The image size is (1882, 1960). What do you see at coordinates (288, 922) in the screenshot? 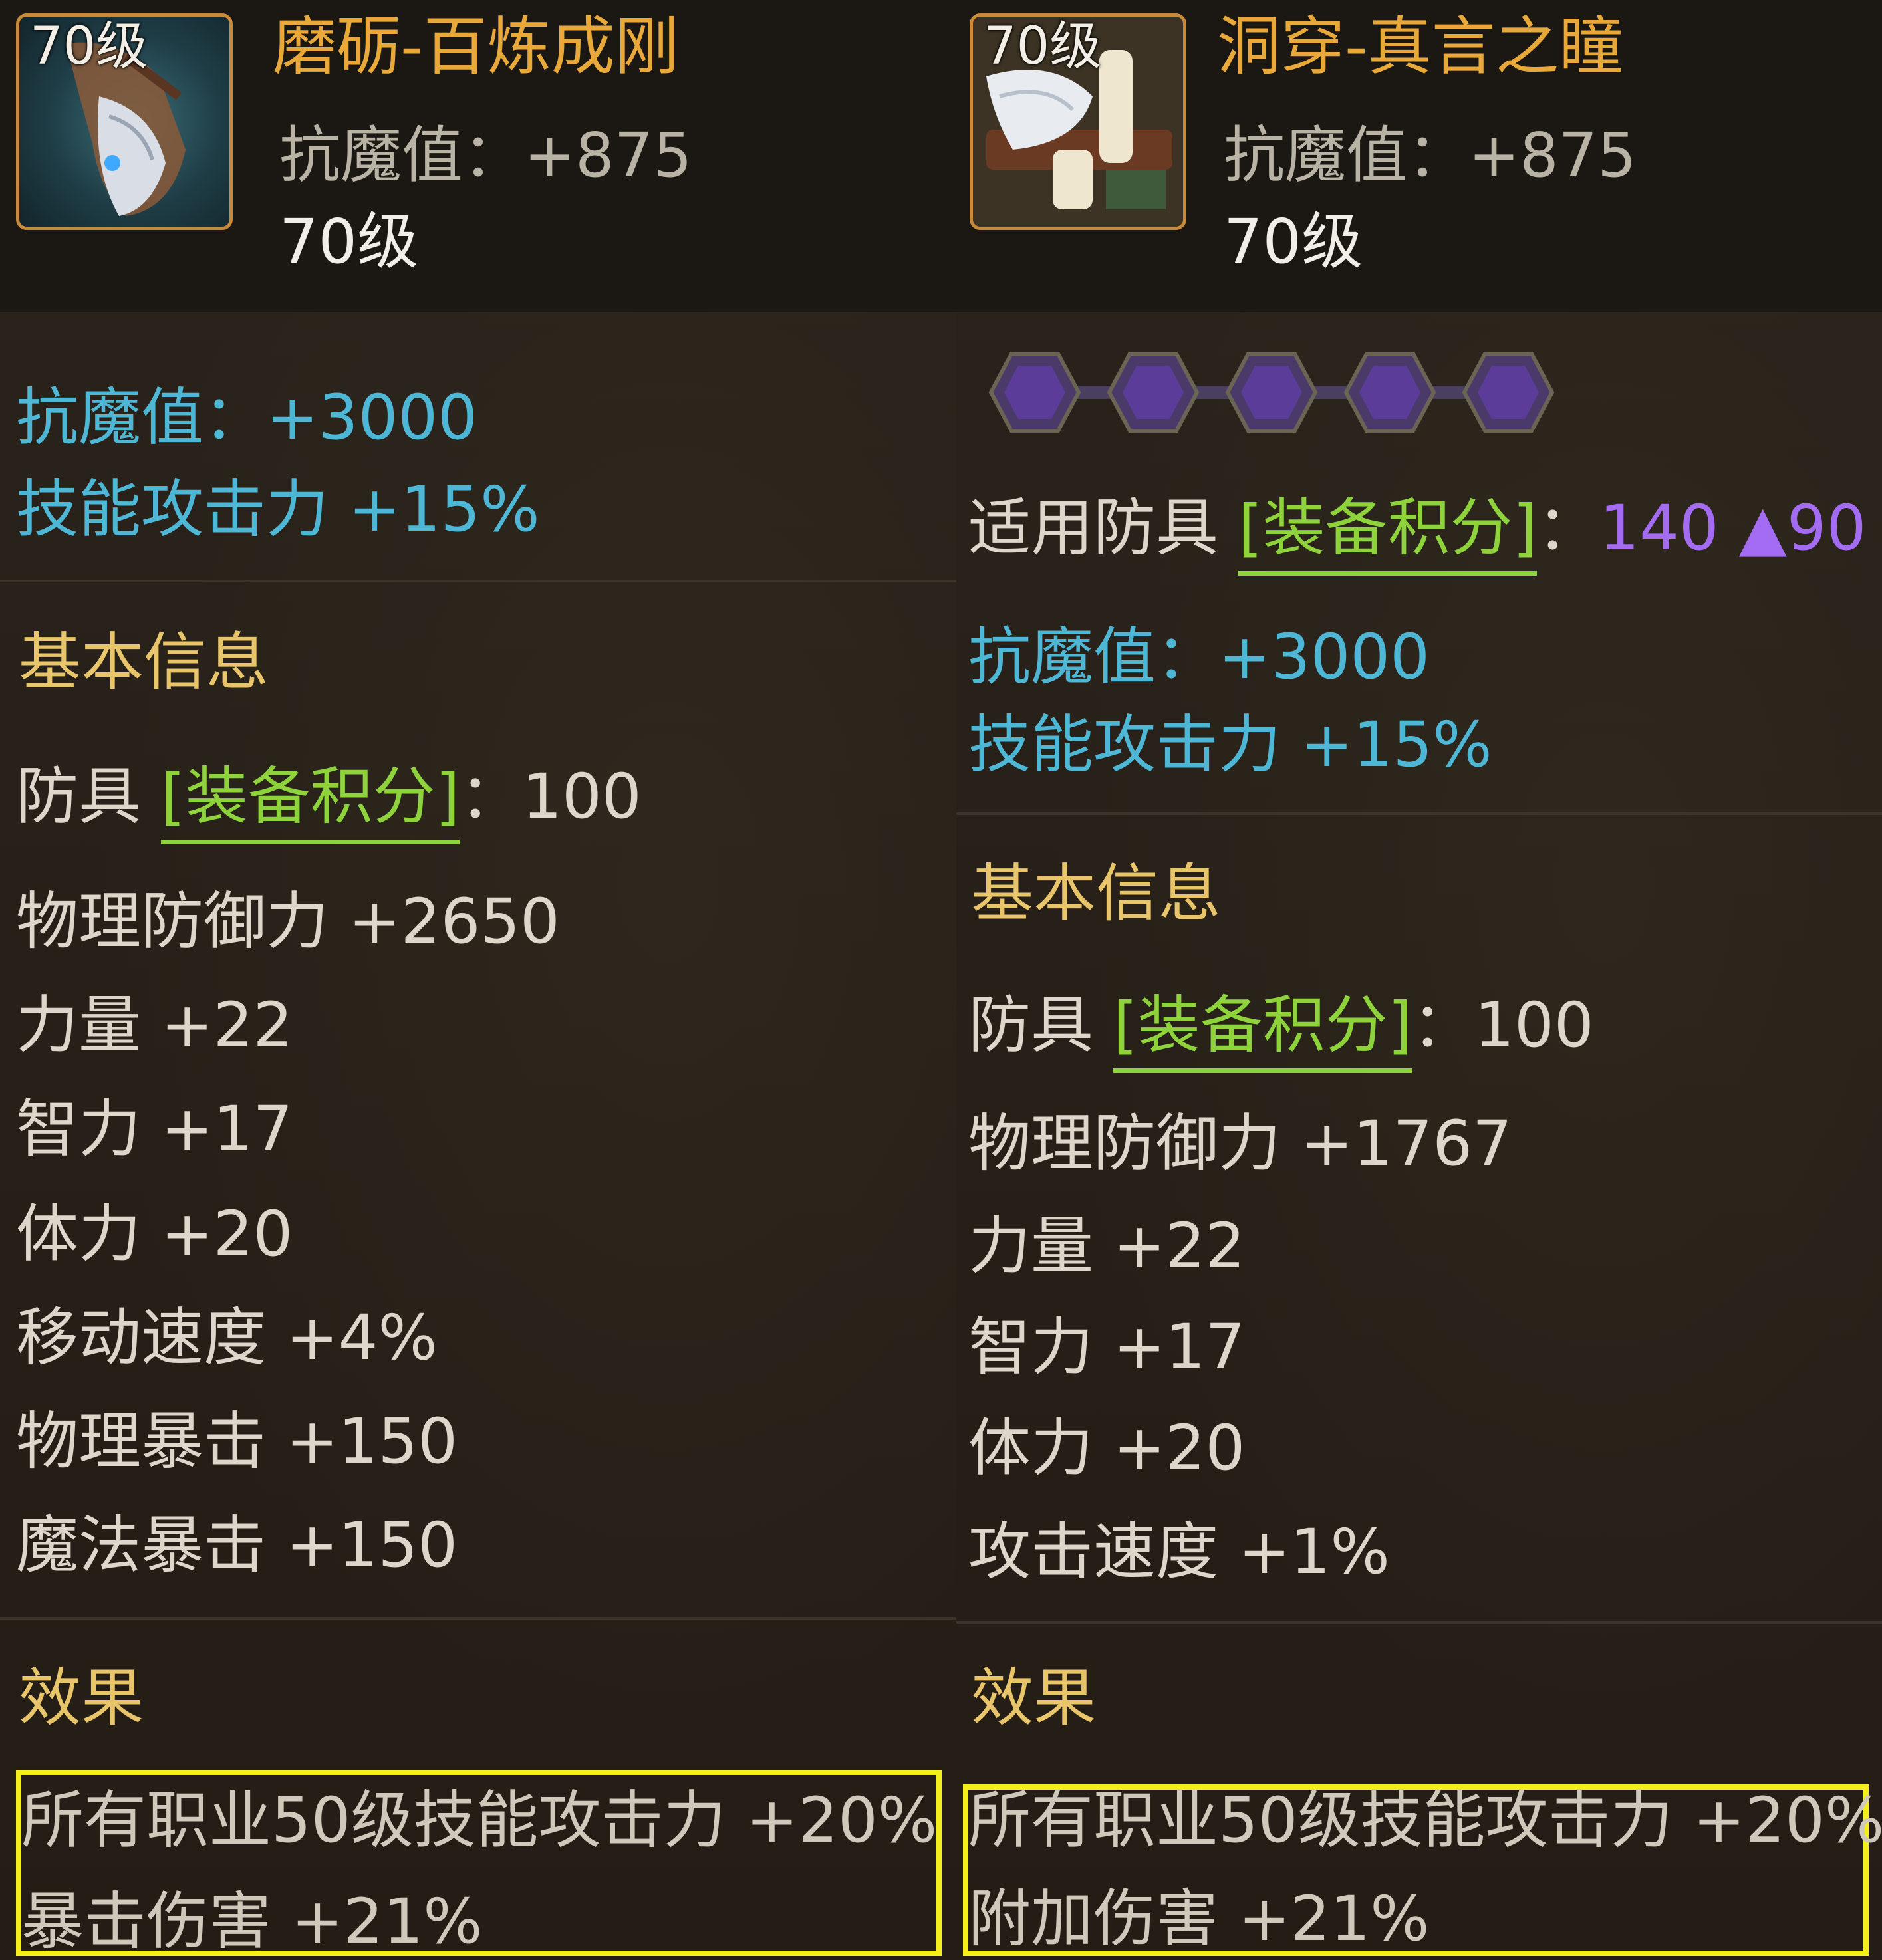
I see `basic-stat-line: 物理防御力 +2650` at bounding box center [288, 922].